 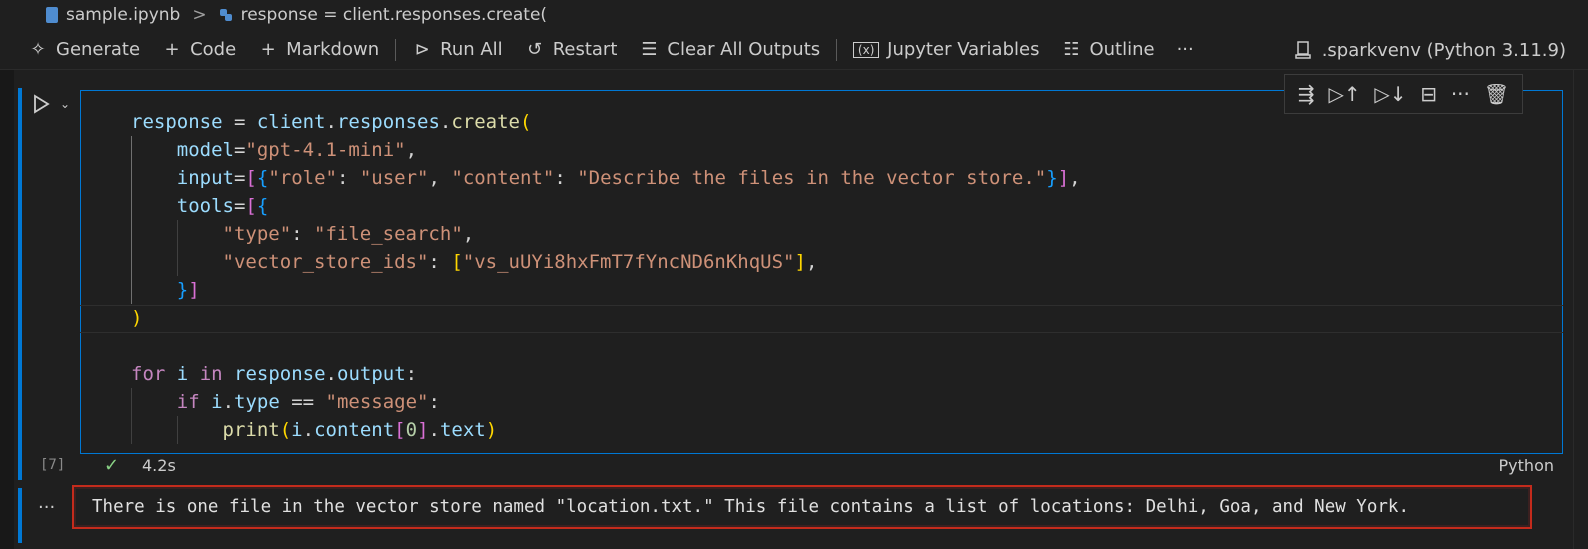 I want to click on execute-above-icon: ⇶, so click(x=1306, y=94).